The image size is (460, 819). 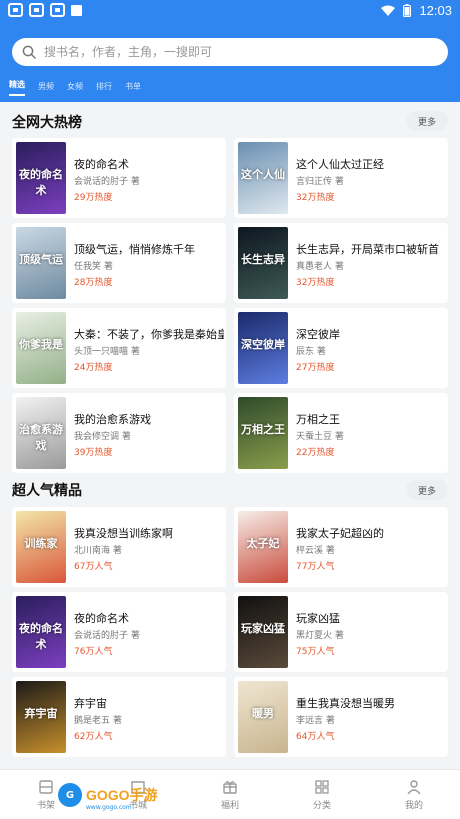 What do you see at coordinates (143, 795) in the screenshot?
I see `watermark-brand-2: 手游` at bounding box center [143, 795].